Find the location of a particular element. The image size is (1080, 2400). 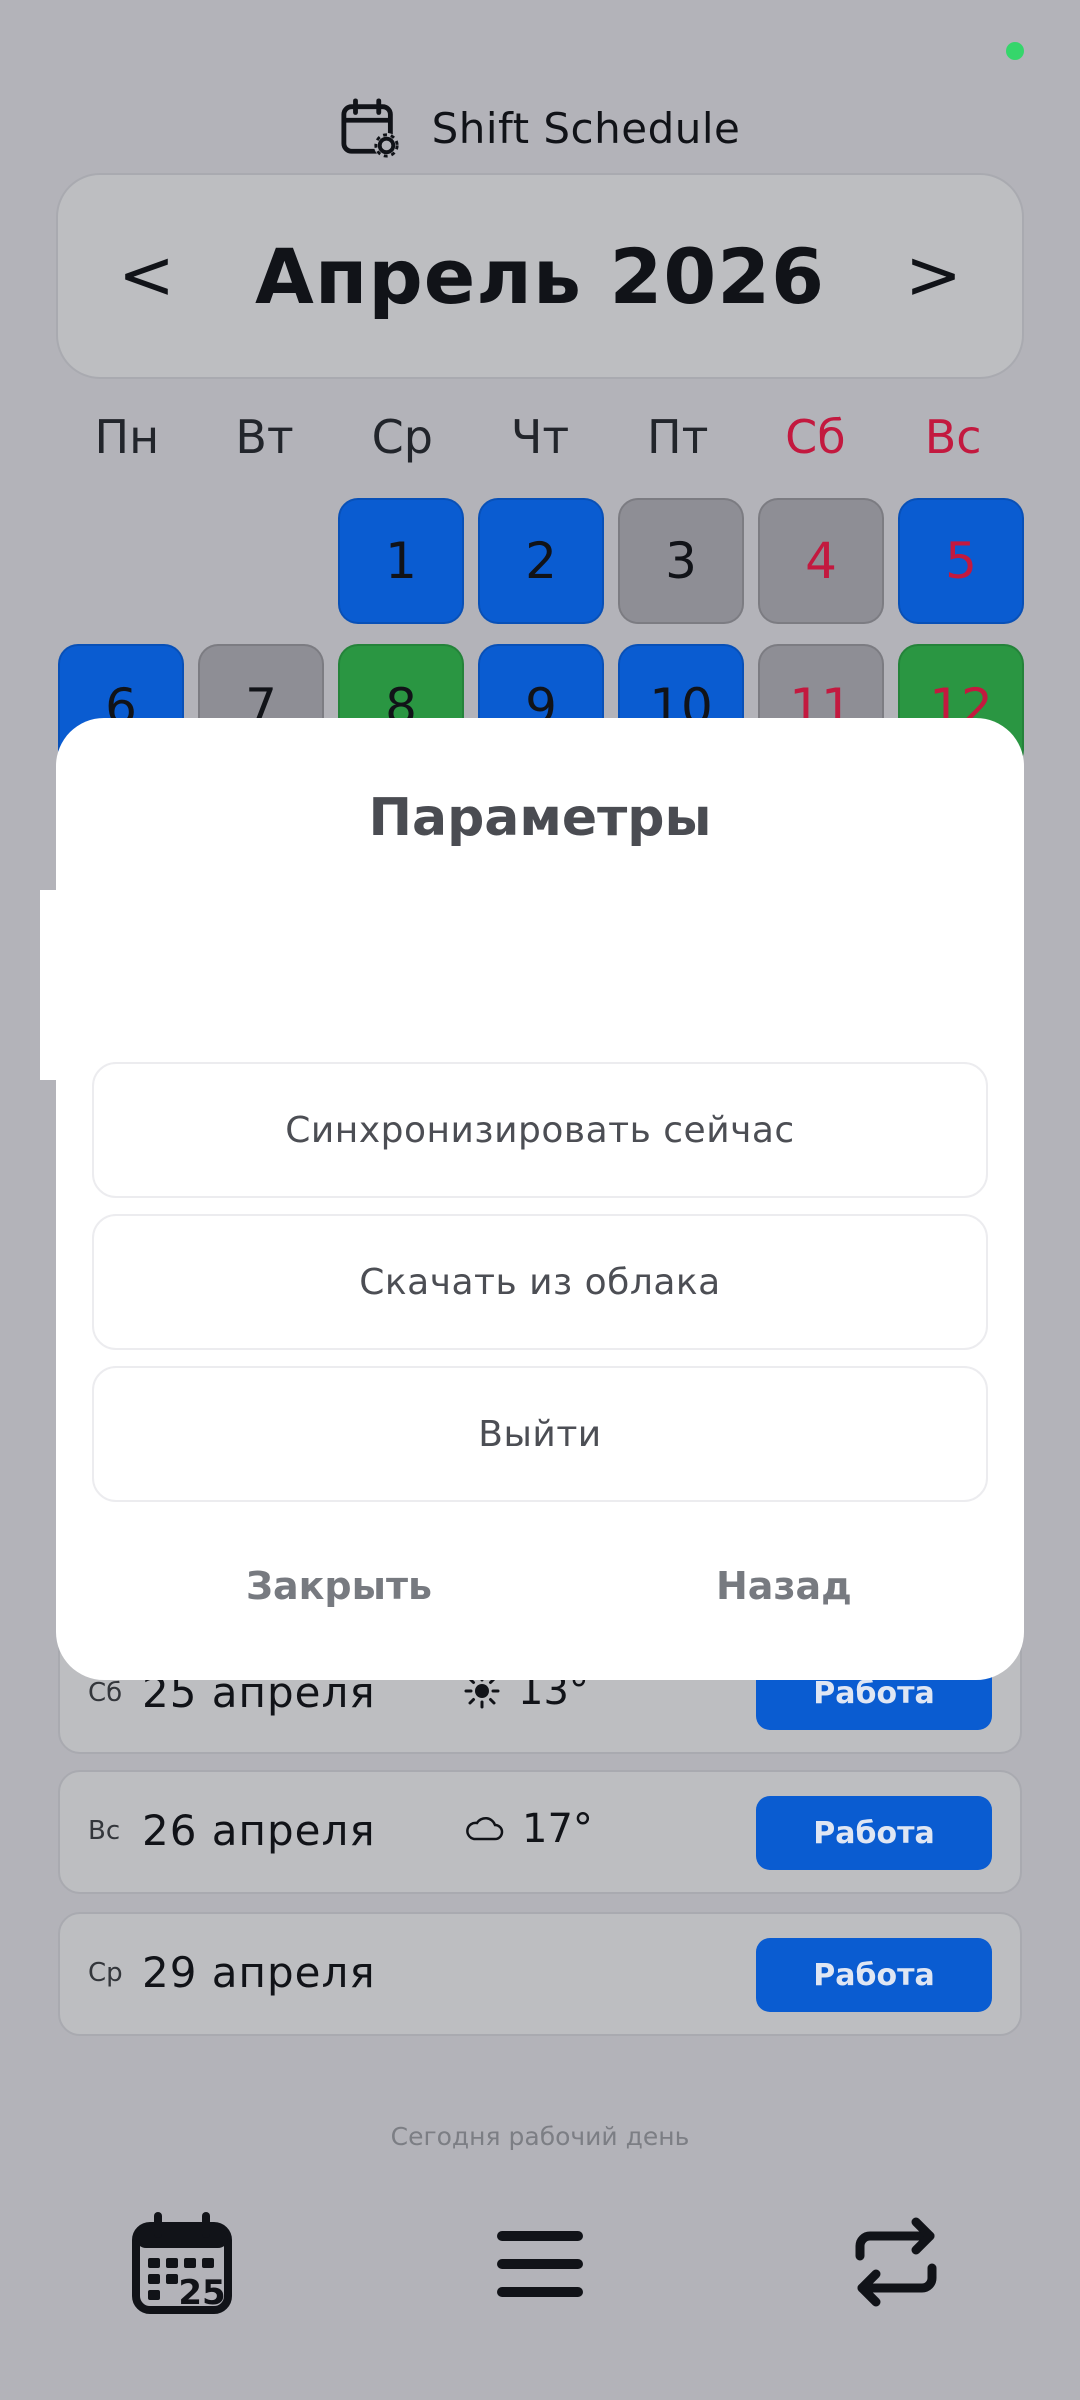

app-title: Shift Schedule is located at coordinates (586, 128).